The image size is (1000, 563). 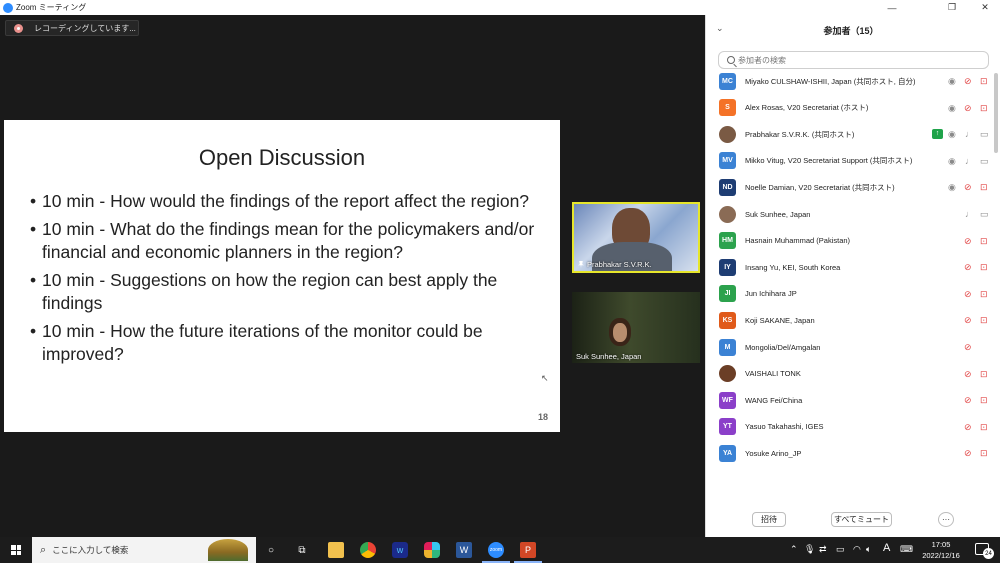 I want to click on avatar: S, so click(x=727, y=108).